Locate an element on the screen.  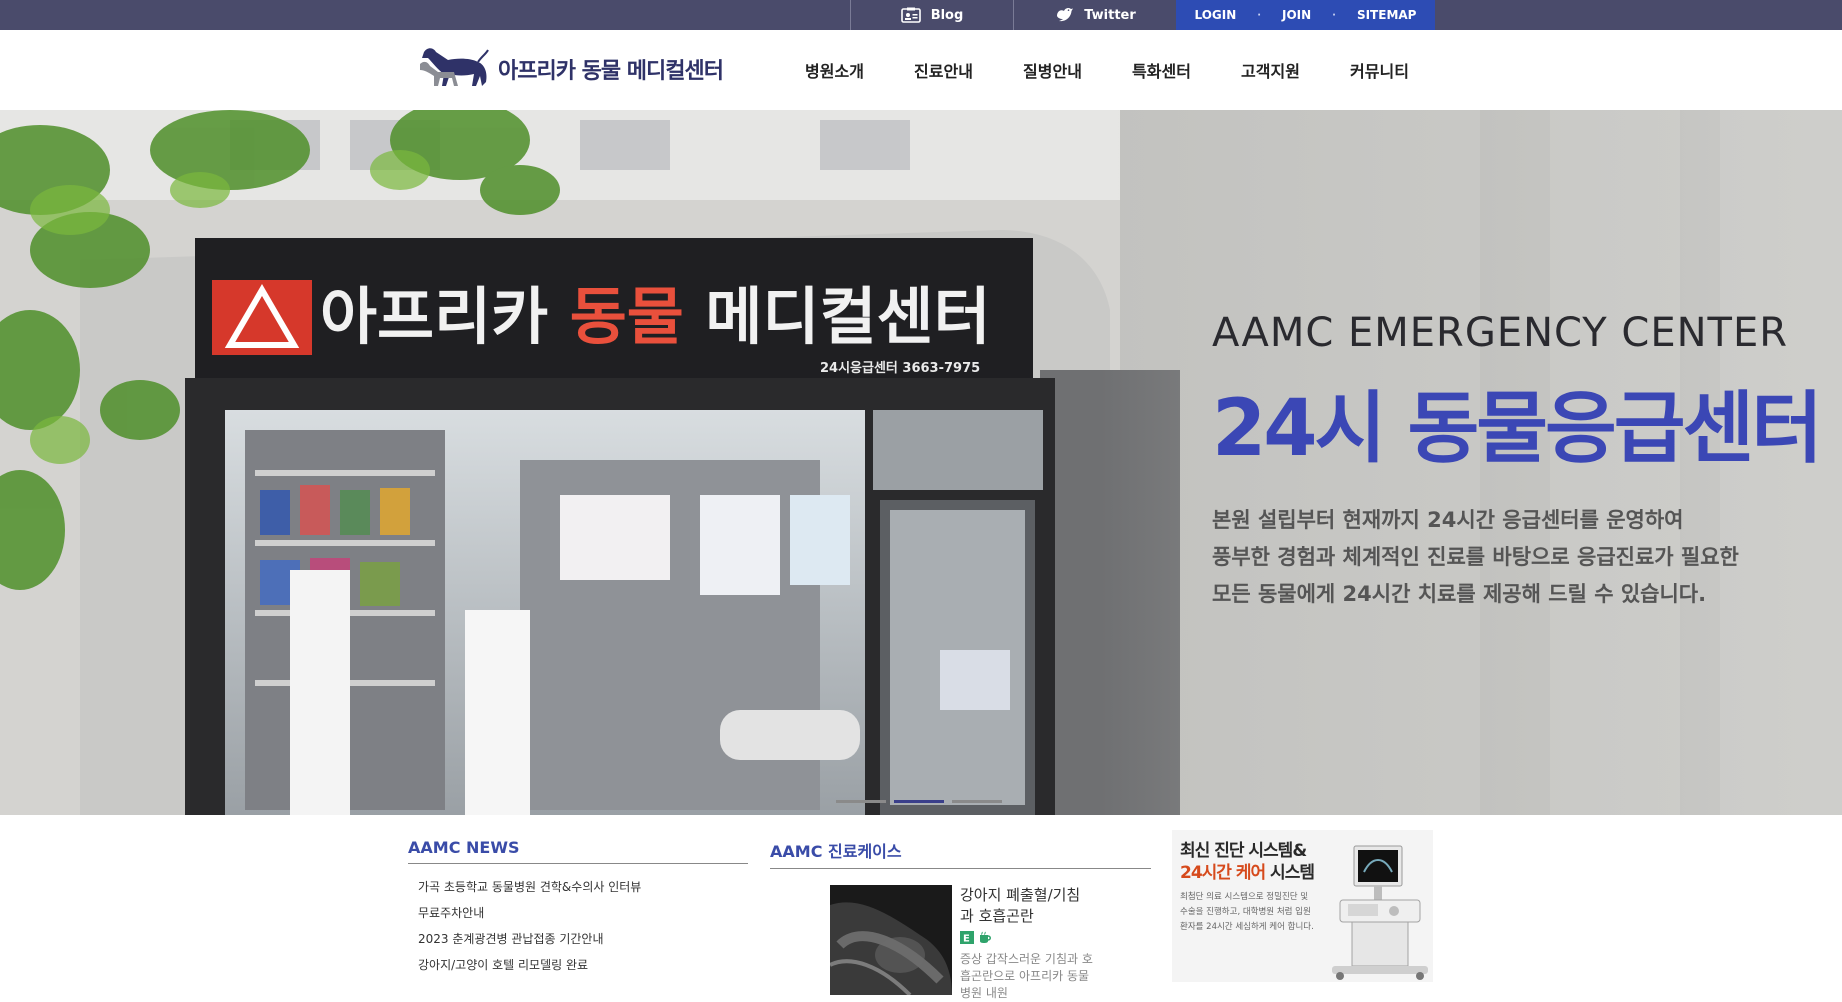
id-card-icon is located at coordinates (910, 15).